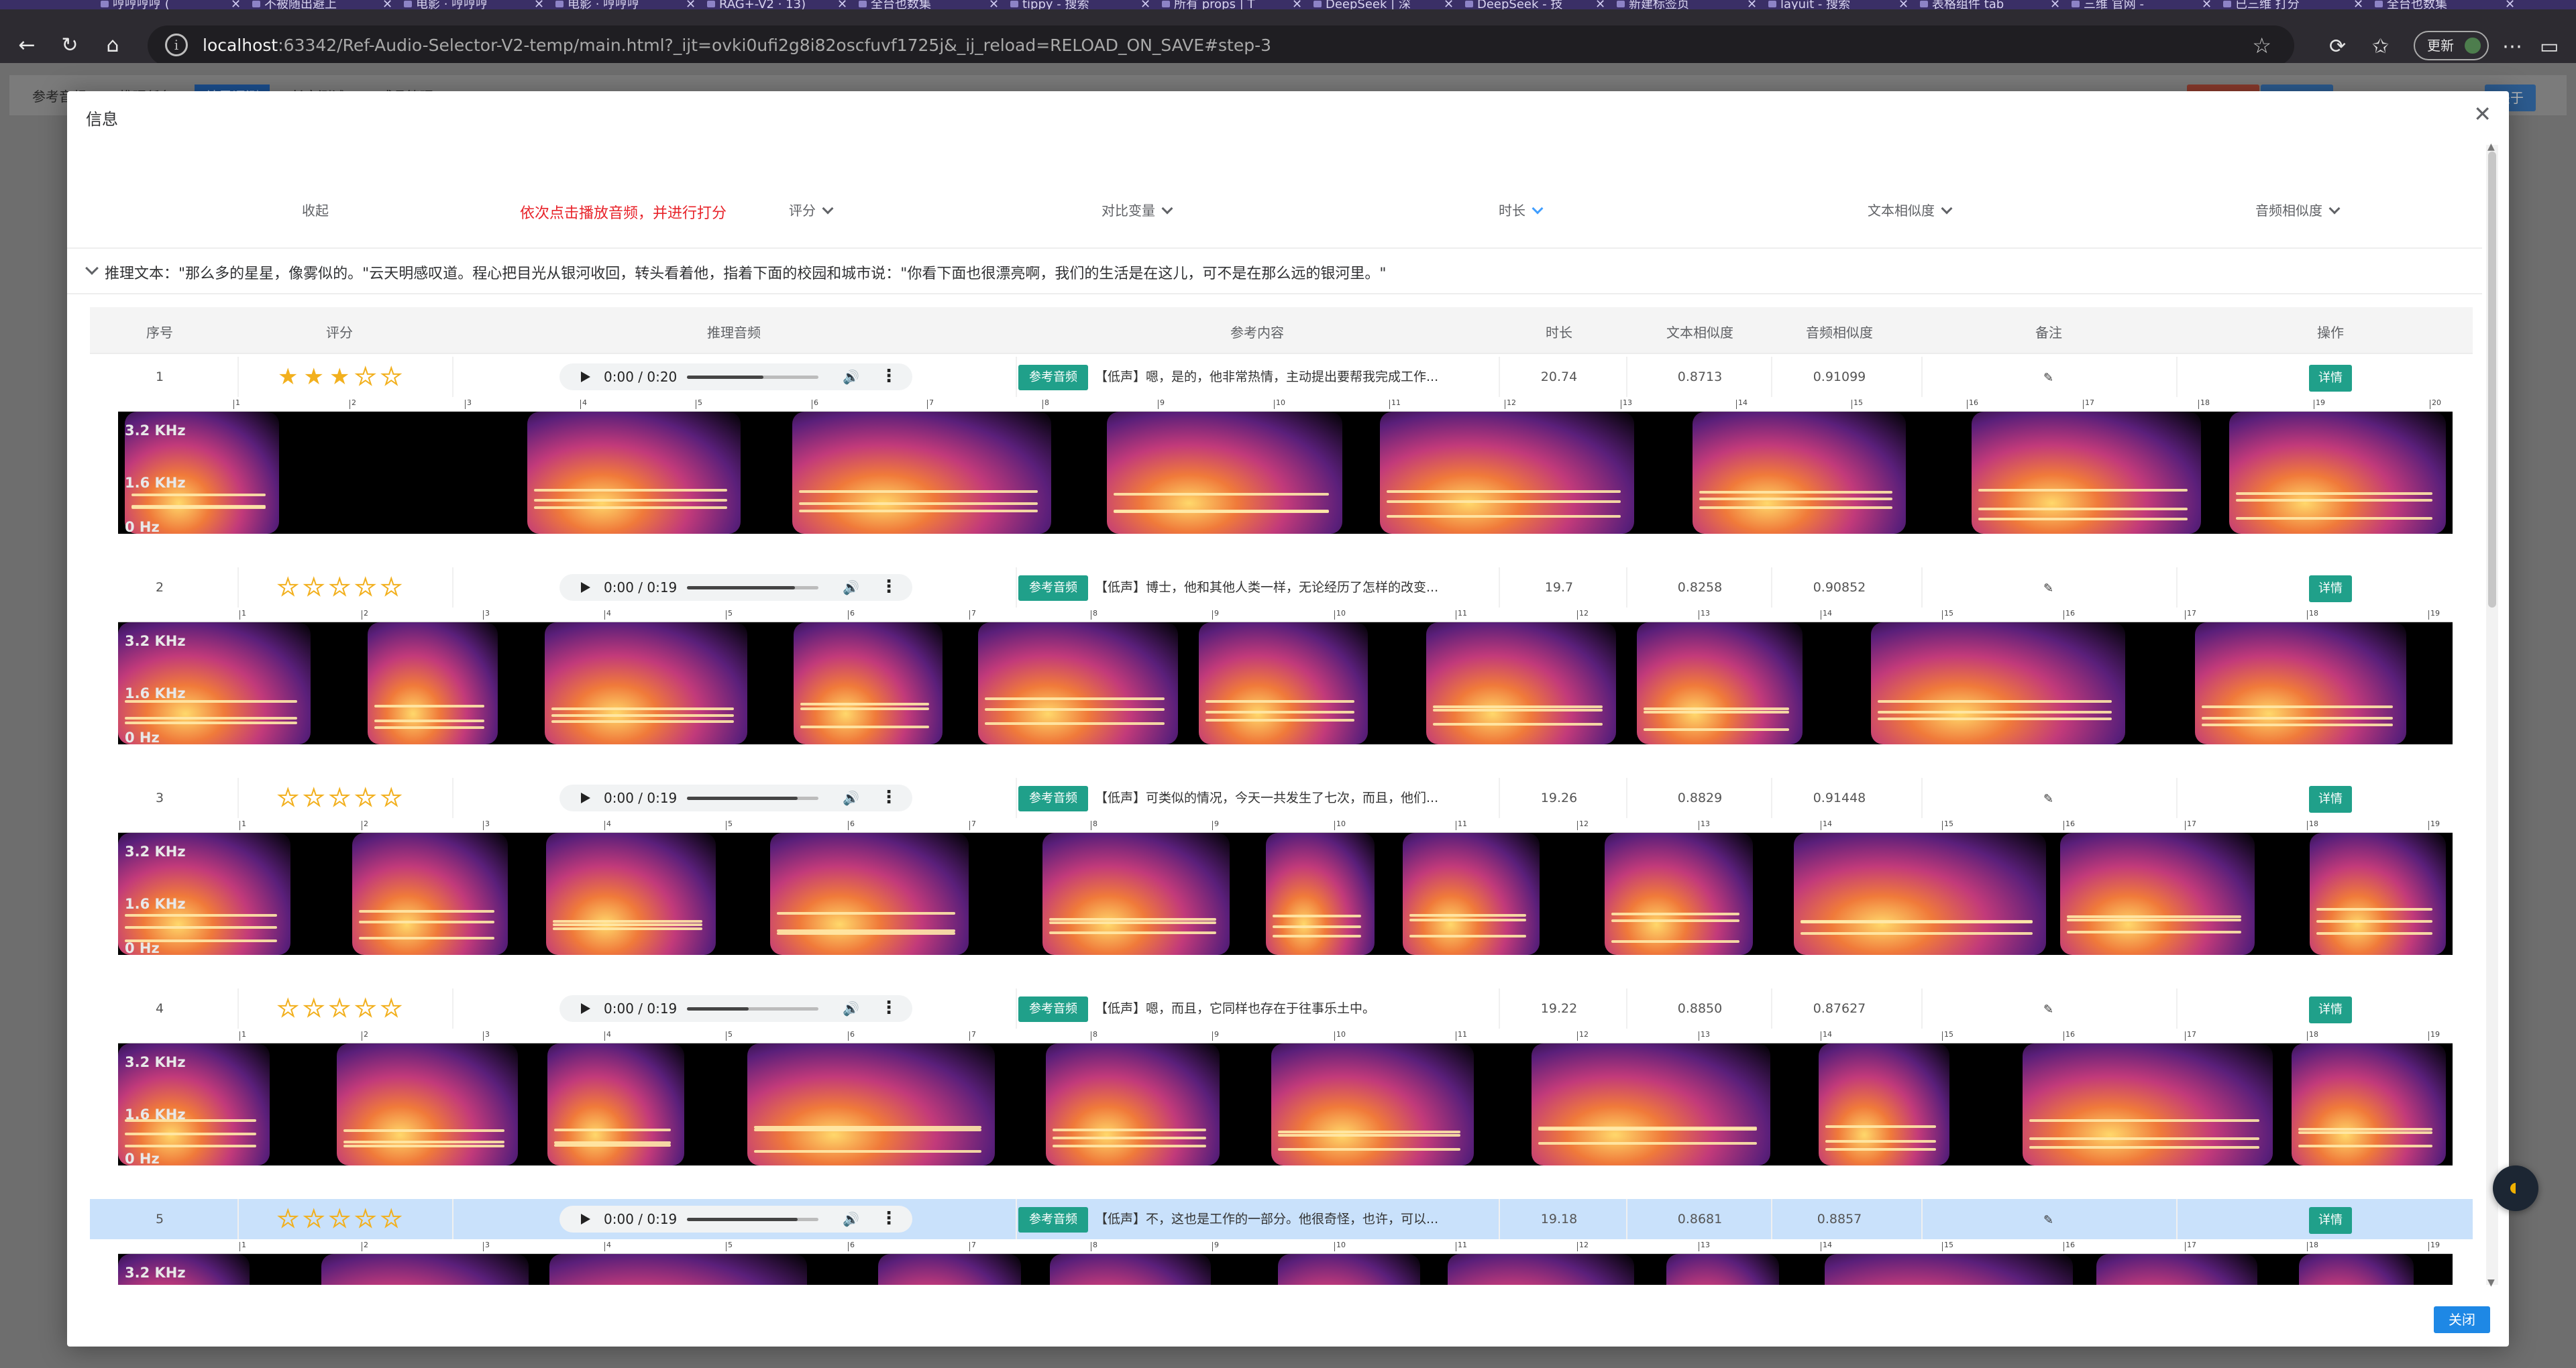 The height and width of the screenshot is (1368, 2576). What do you see at coordinates (176, 45) in the screenshot?
I see `site-info-icon: i` at bounding box center [176, 45].